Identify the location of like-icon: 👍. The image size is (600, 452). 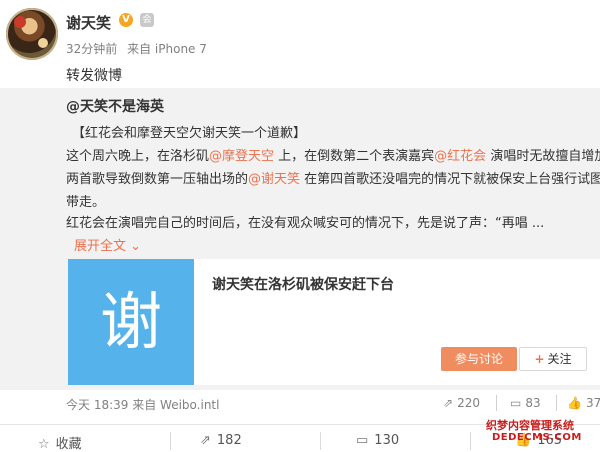
(574, 403).